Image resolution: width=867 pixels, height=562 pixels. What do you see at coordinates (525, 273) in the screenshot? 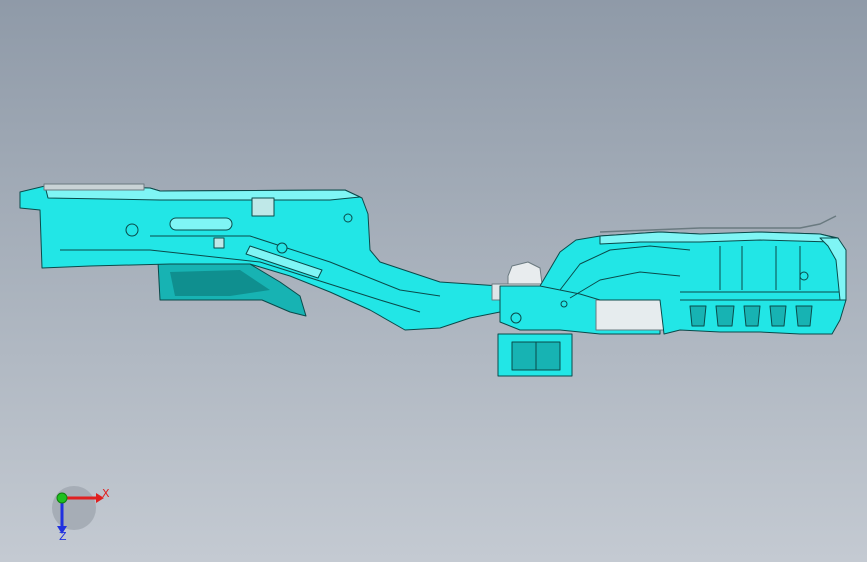
I see `center-mount-dome` at bounding box center [525, 273].